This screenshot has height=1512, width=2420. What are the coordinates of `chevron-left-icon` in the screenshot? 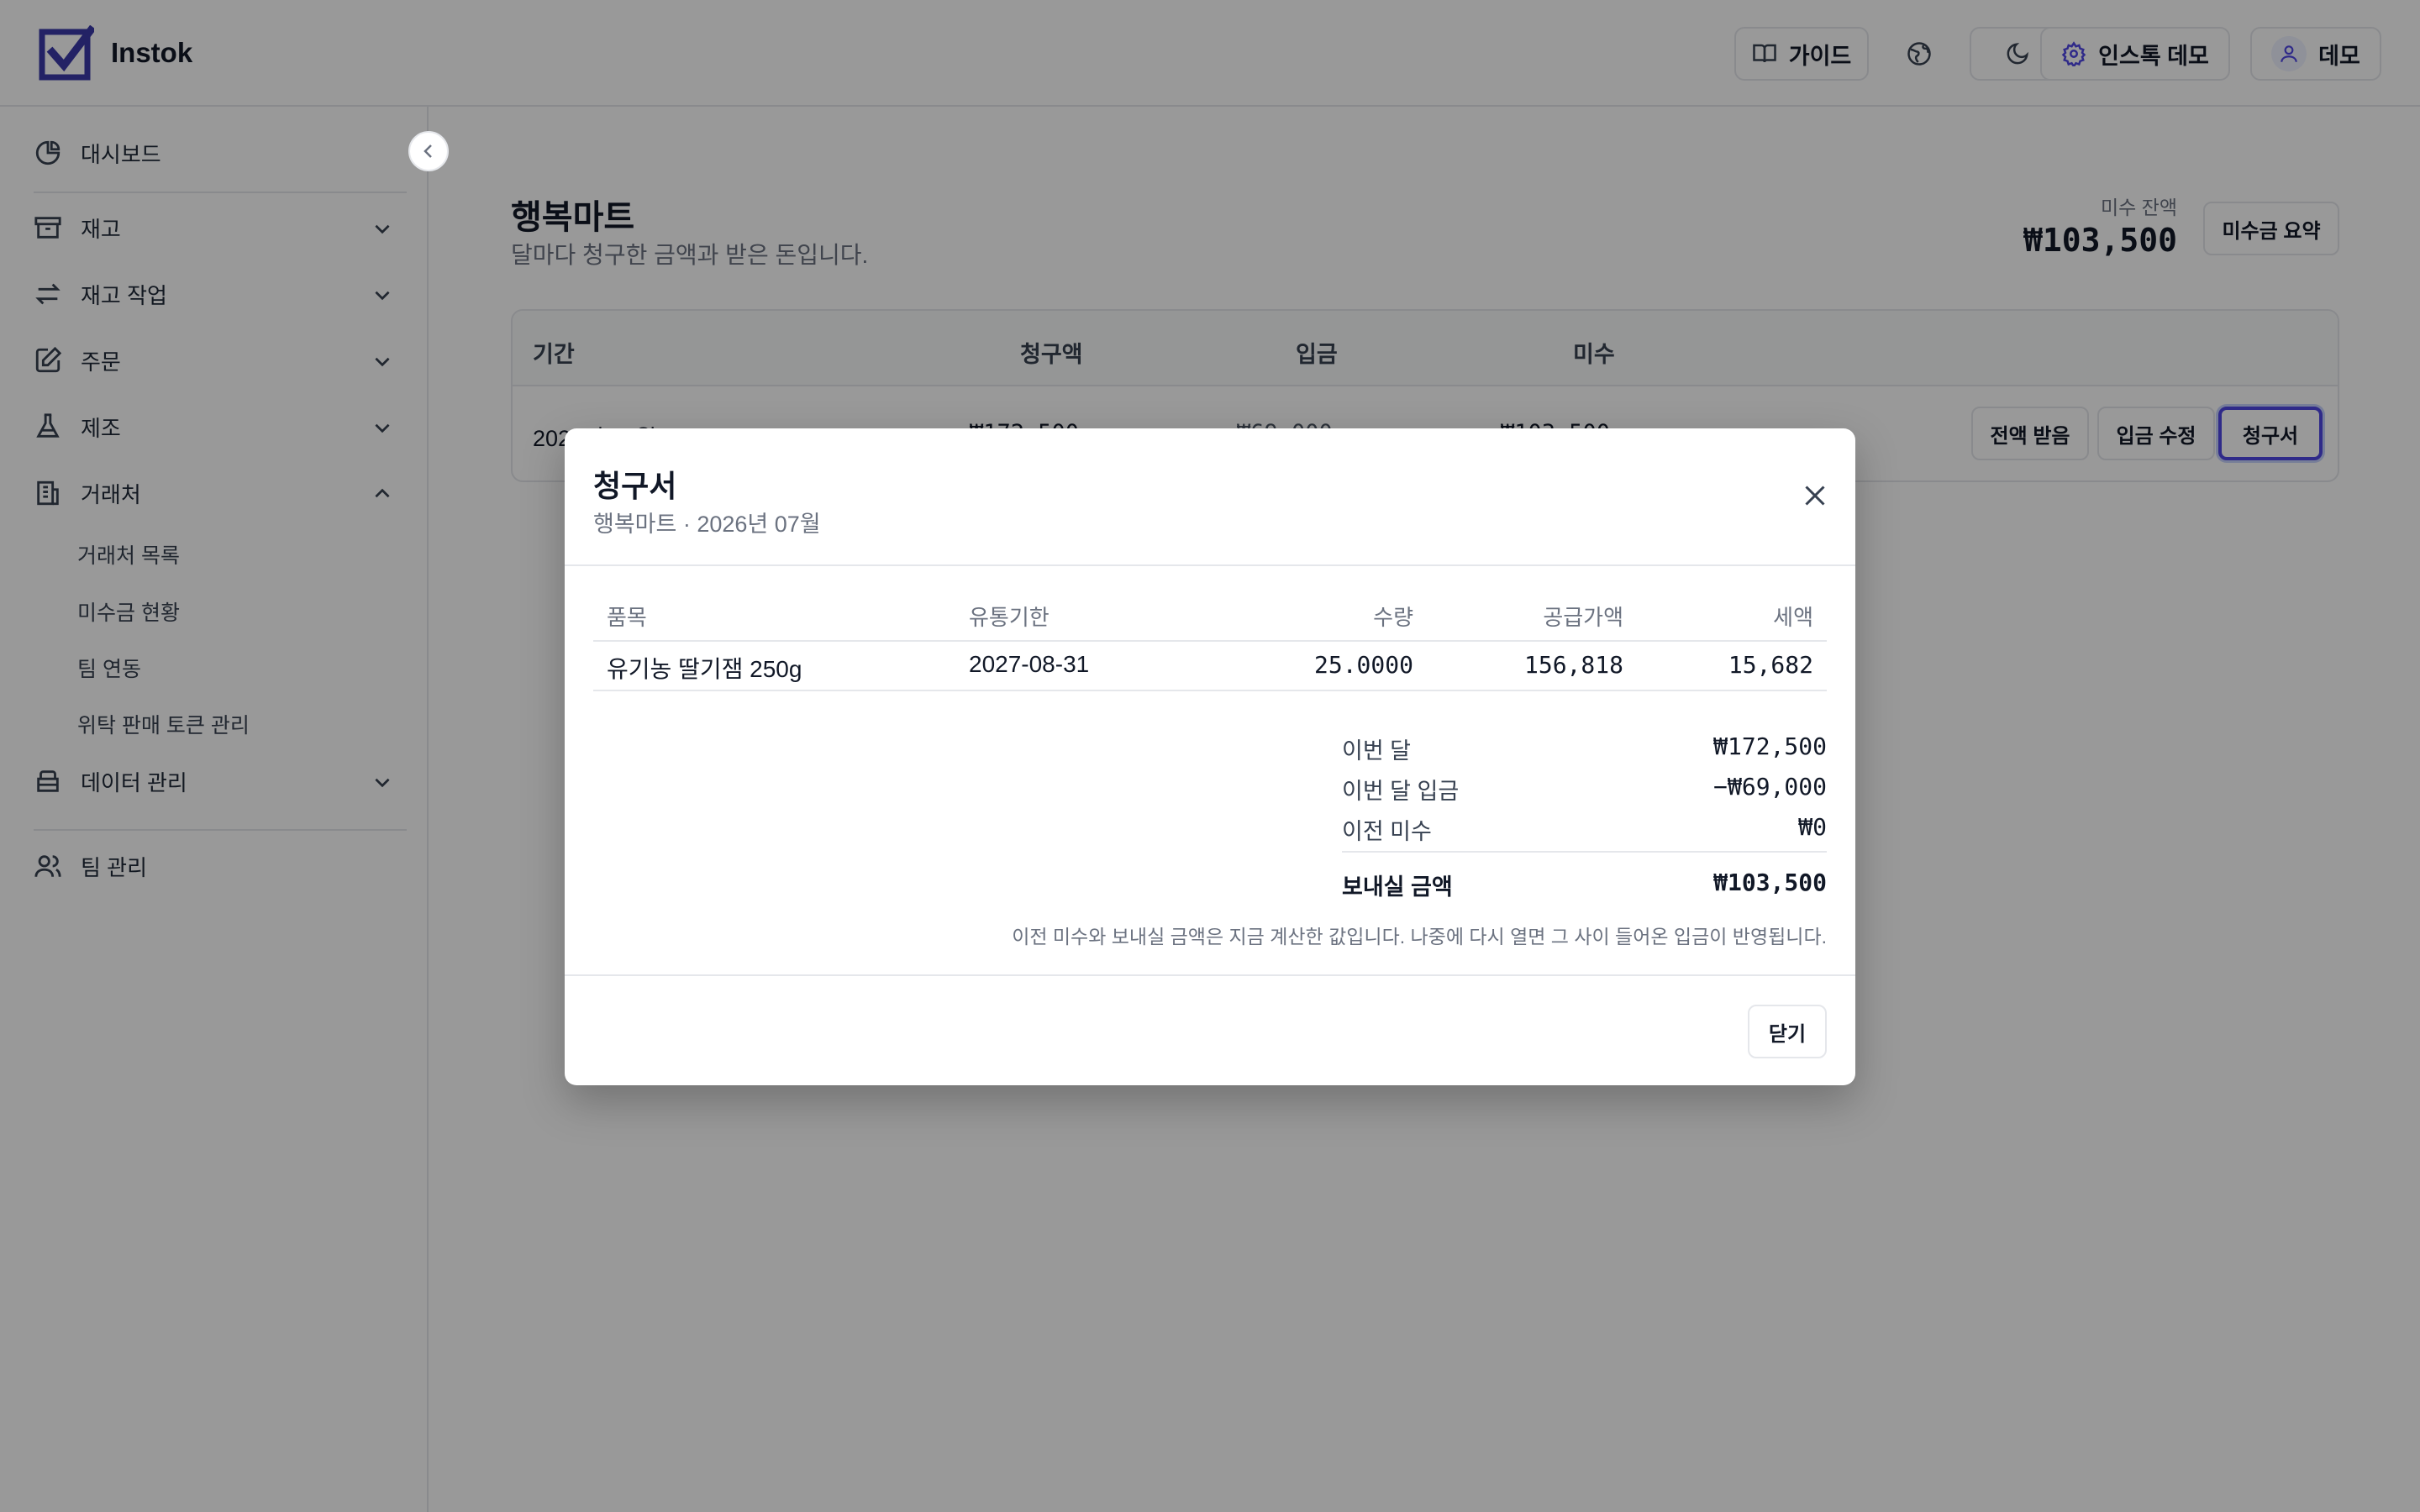 It's located at (428, 151).